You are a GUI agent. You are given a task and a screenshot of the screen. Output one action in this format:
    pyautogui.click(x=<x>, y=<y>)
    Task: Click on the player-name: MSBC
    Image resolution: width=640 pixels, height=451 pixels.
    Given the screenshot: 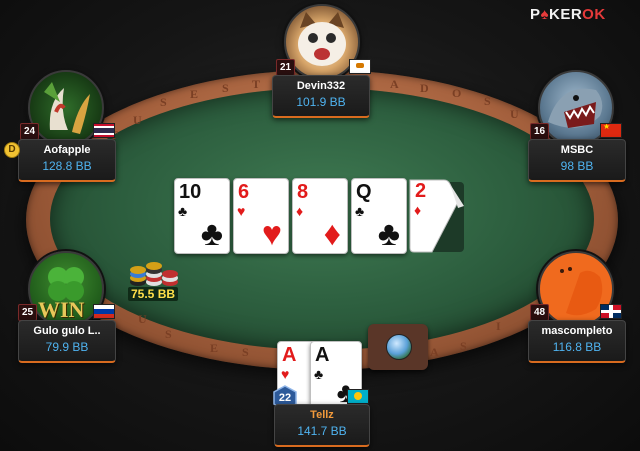 What is the action you would take?
    pyautogui.click(x=577, y=150)
    